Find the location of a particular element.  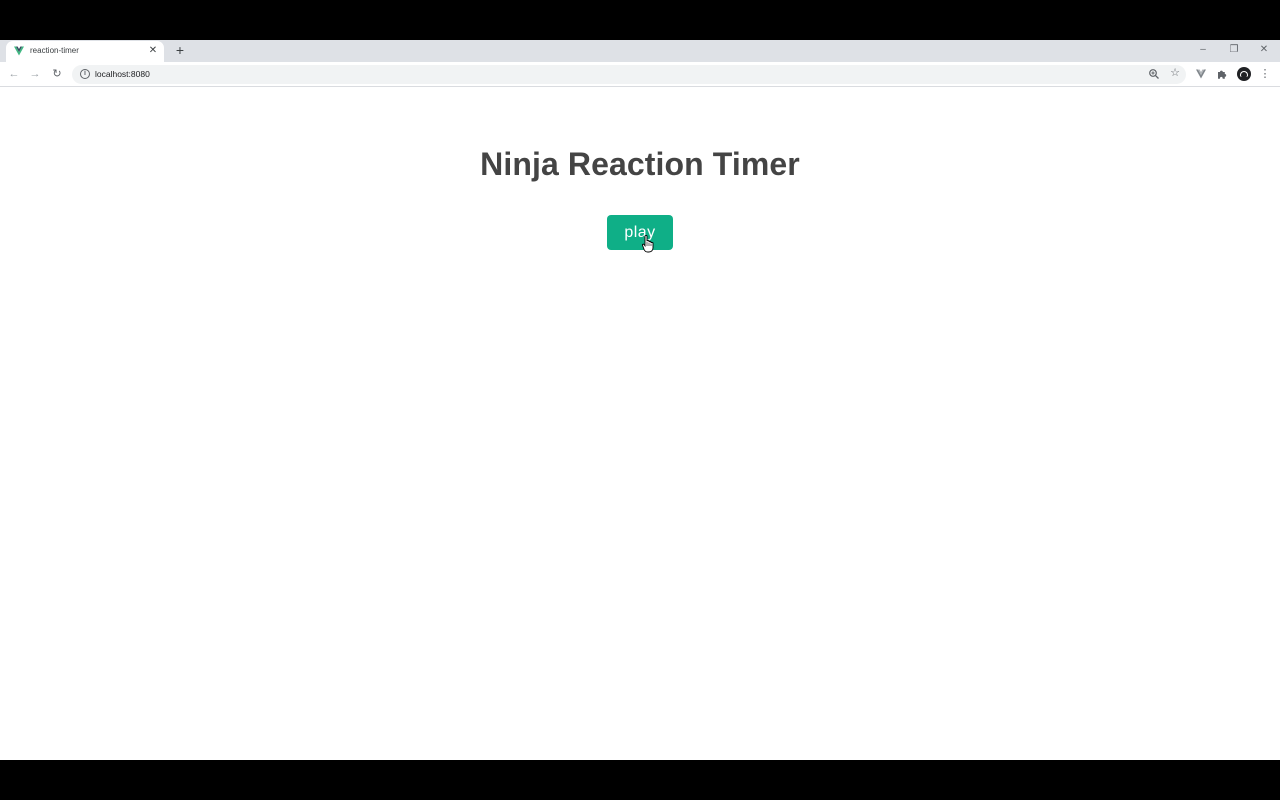

minimize-icon: – is located at coordinates (1203, 50).